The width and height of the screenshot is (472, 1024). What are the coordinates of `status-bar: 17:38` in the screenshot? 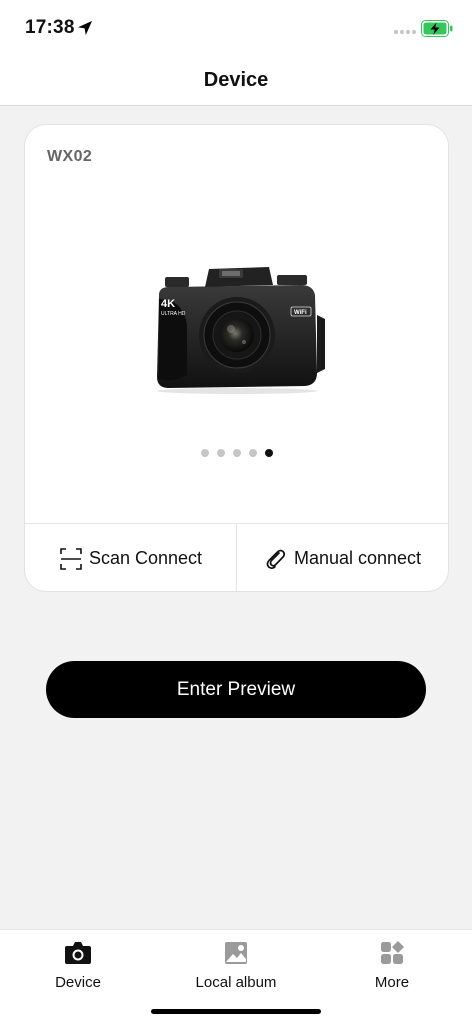 It's located at (236, 28).